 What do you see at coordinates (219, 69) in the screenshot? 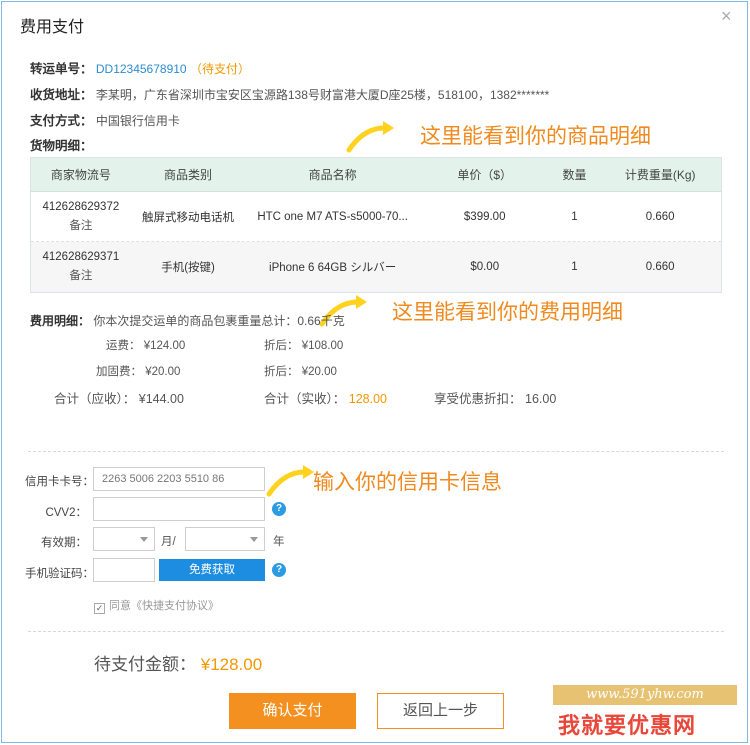
I see `transfer-status: （待支付）` at bounding box center [219, 69].